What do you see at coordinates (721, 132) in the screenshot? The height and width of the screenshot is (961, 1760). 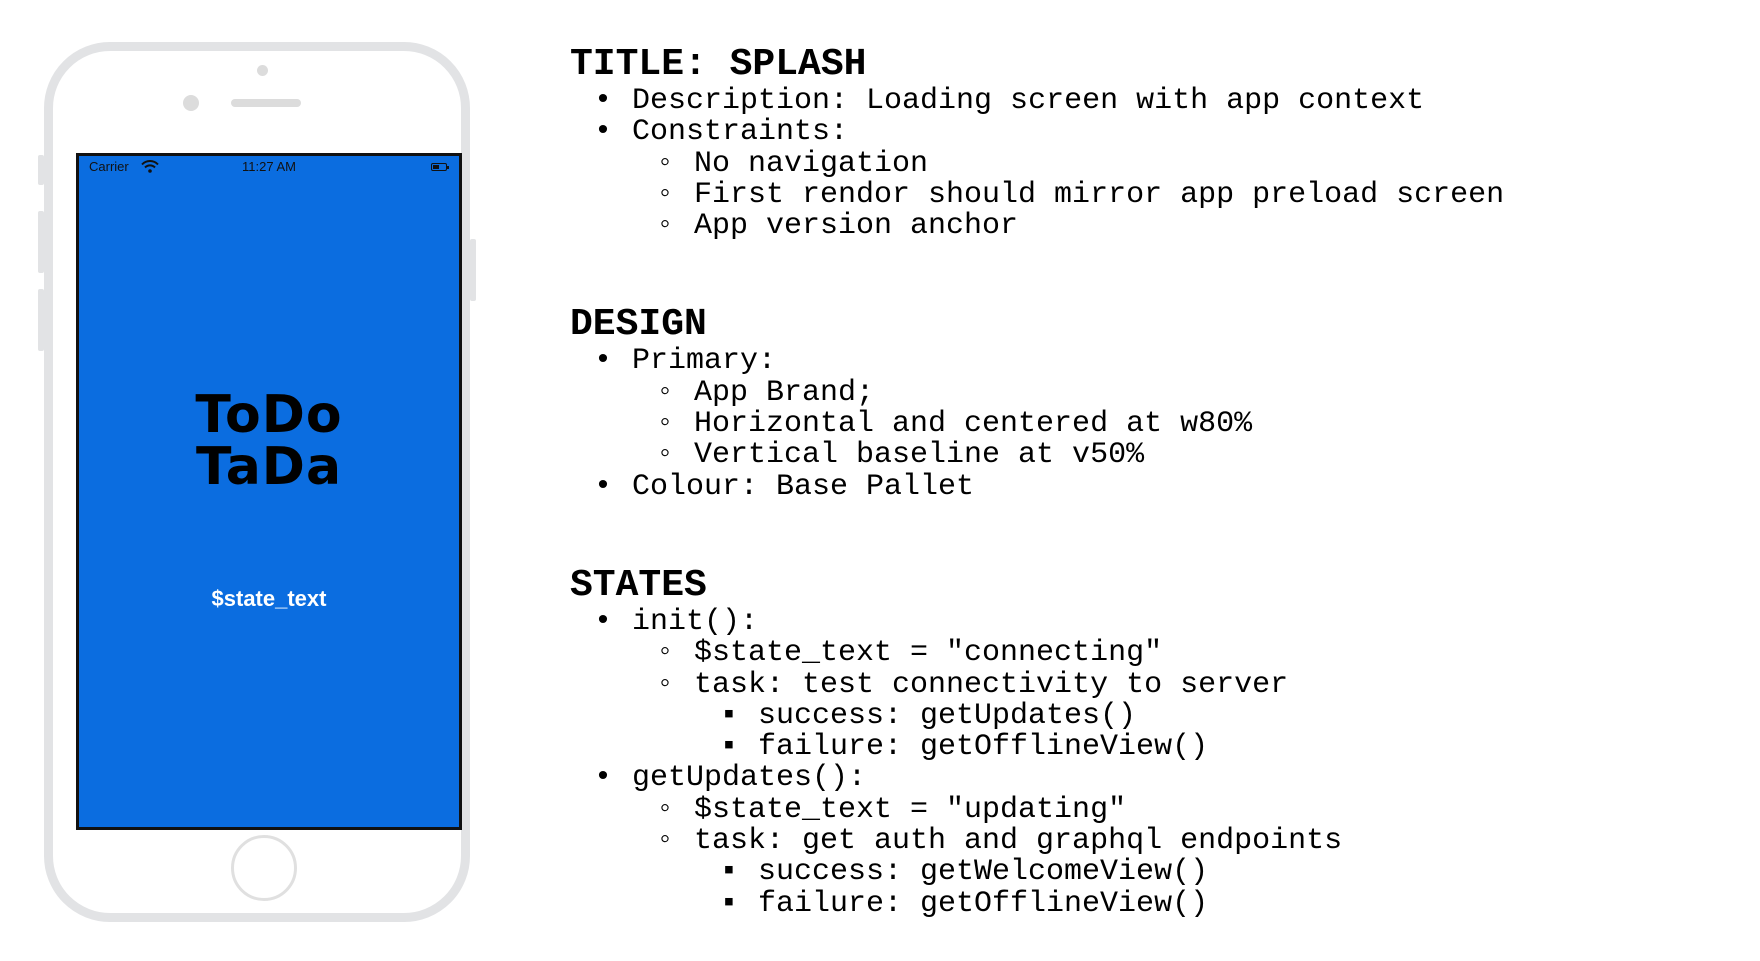 I see `list-item: • Constraints:` at bounding box center [721, 132].